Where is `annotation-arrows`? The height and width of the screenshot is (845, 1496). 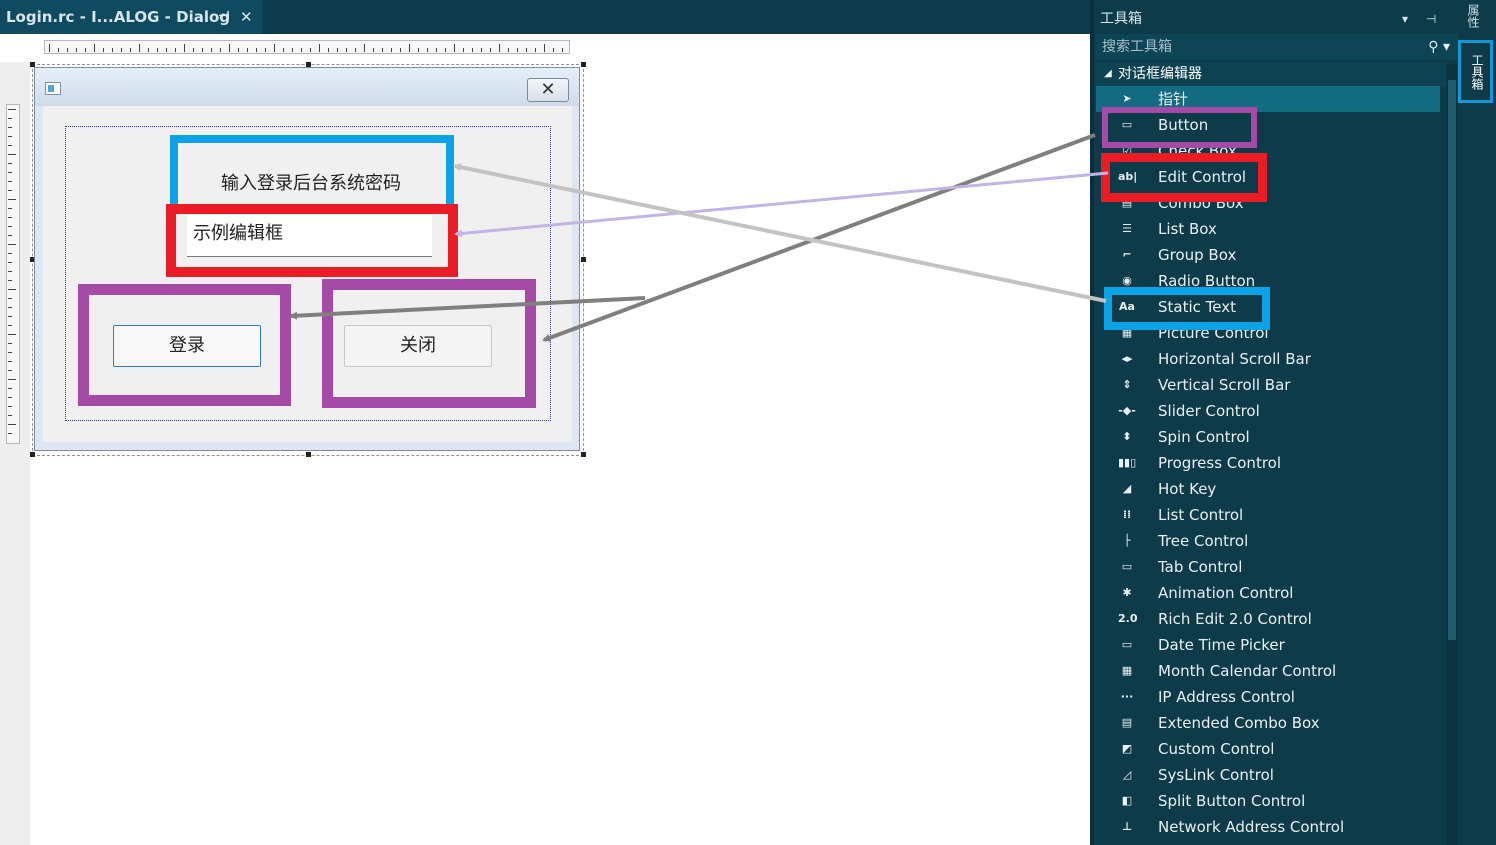 annotation-arrows is located at coordinates (699, 237).